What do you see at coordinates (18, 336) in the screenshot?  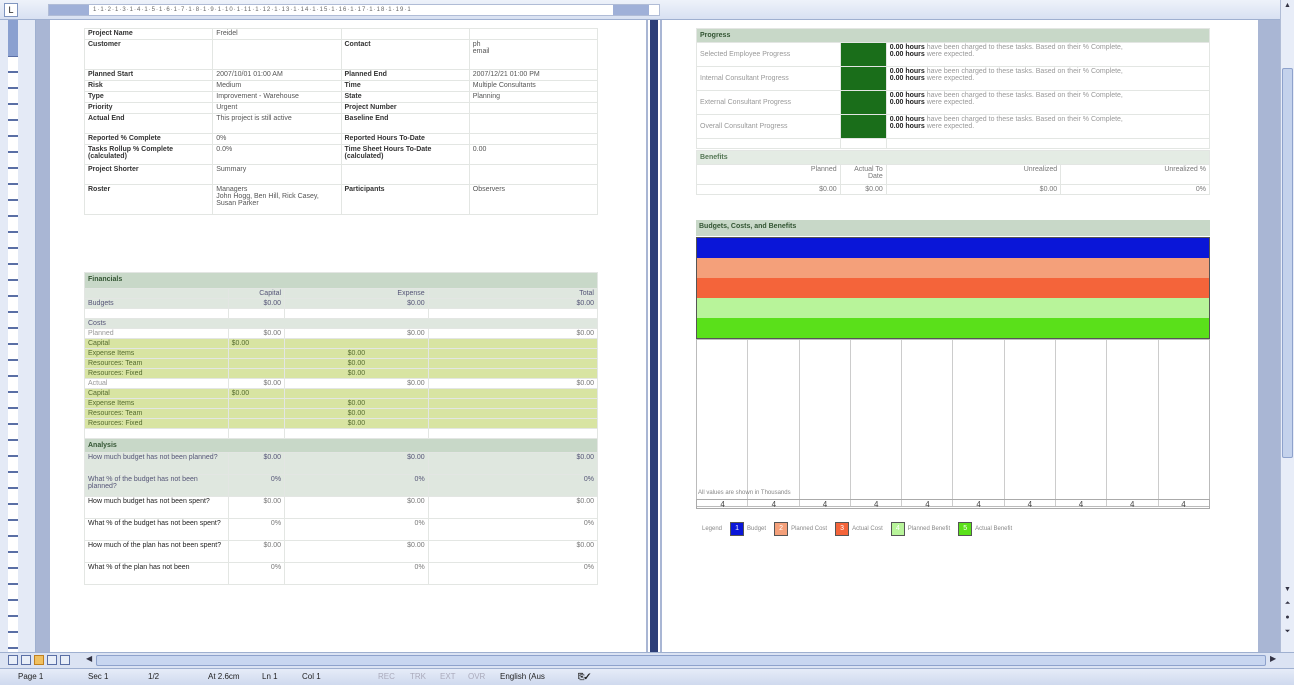 I see `vertical-ruler` at bounding box center [18, 336].